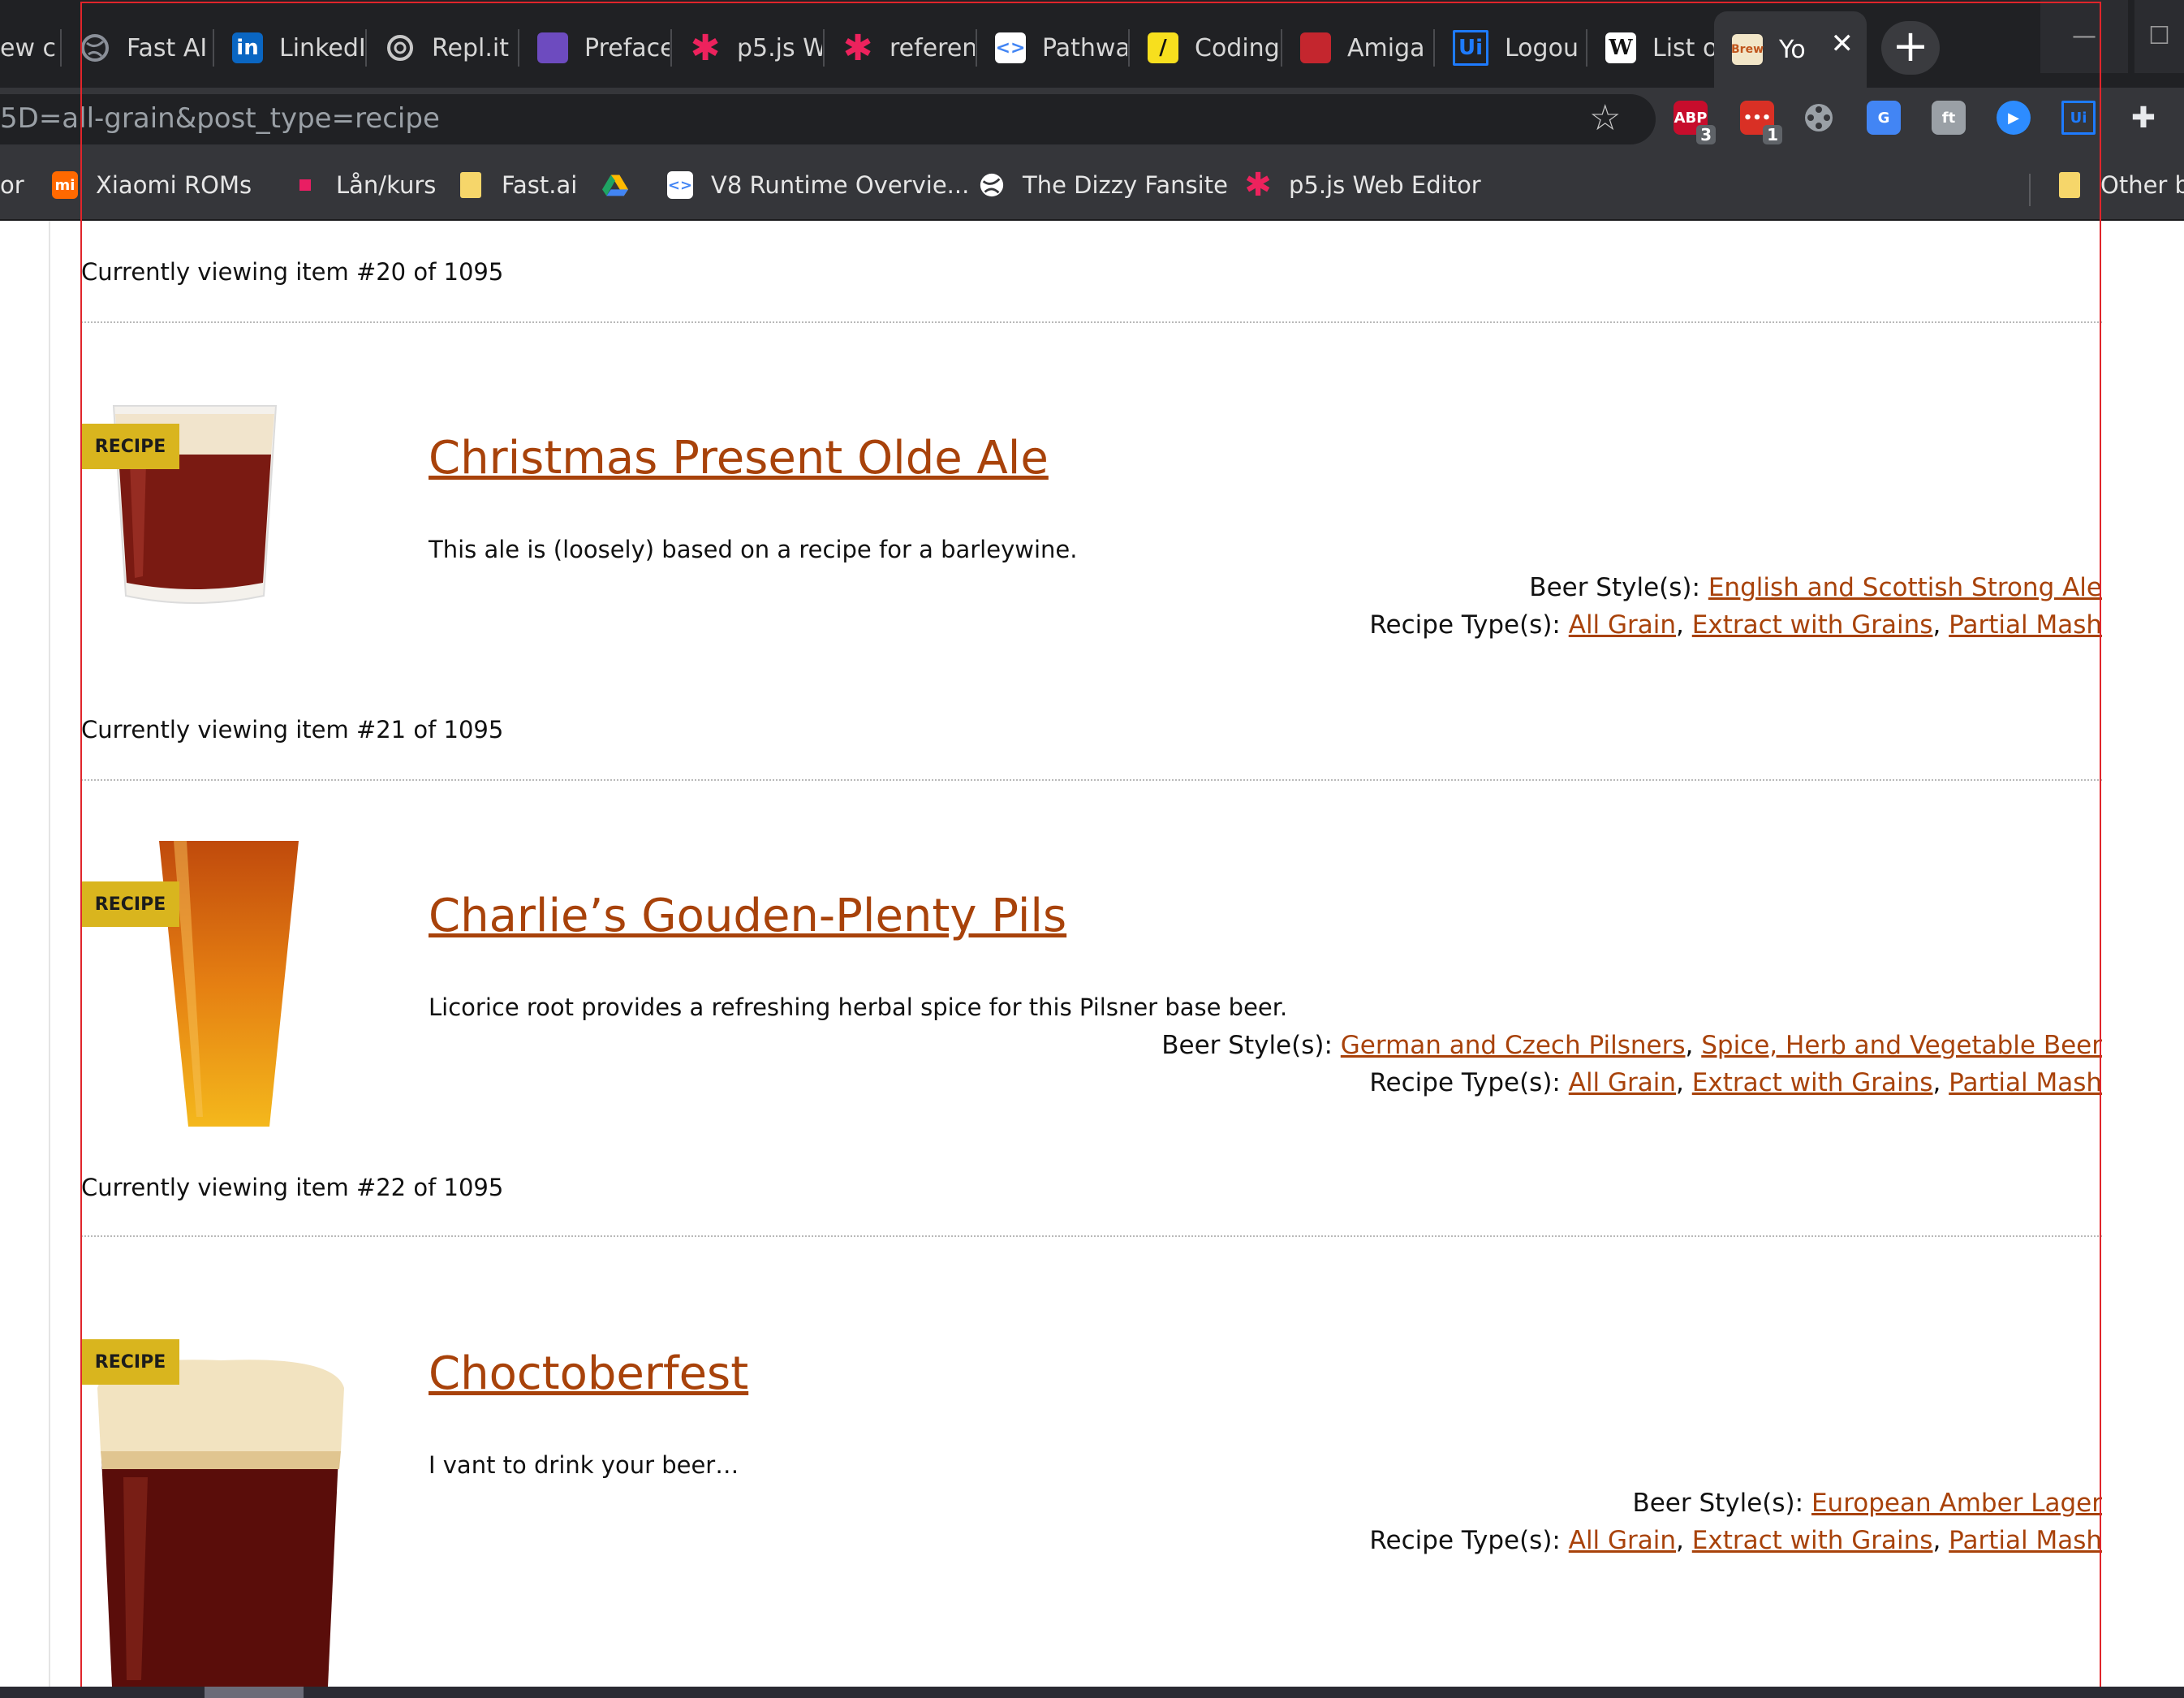 This screenshot has width=2184, height=1698. I want to click on bookmark-label: The Dizzy Fansite, so click(1126, 185).